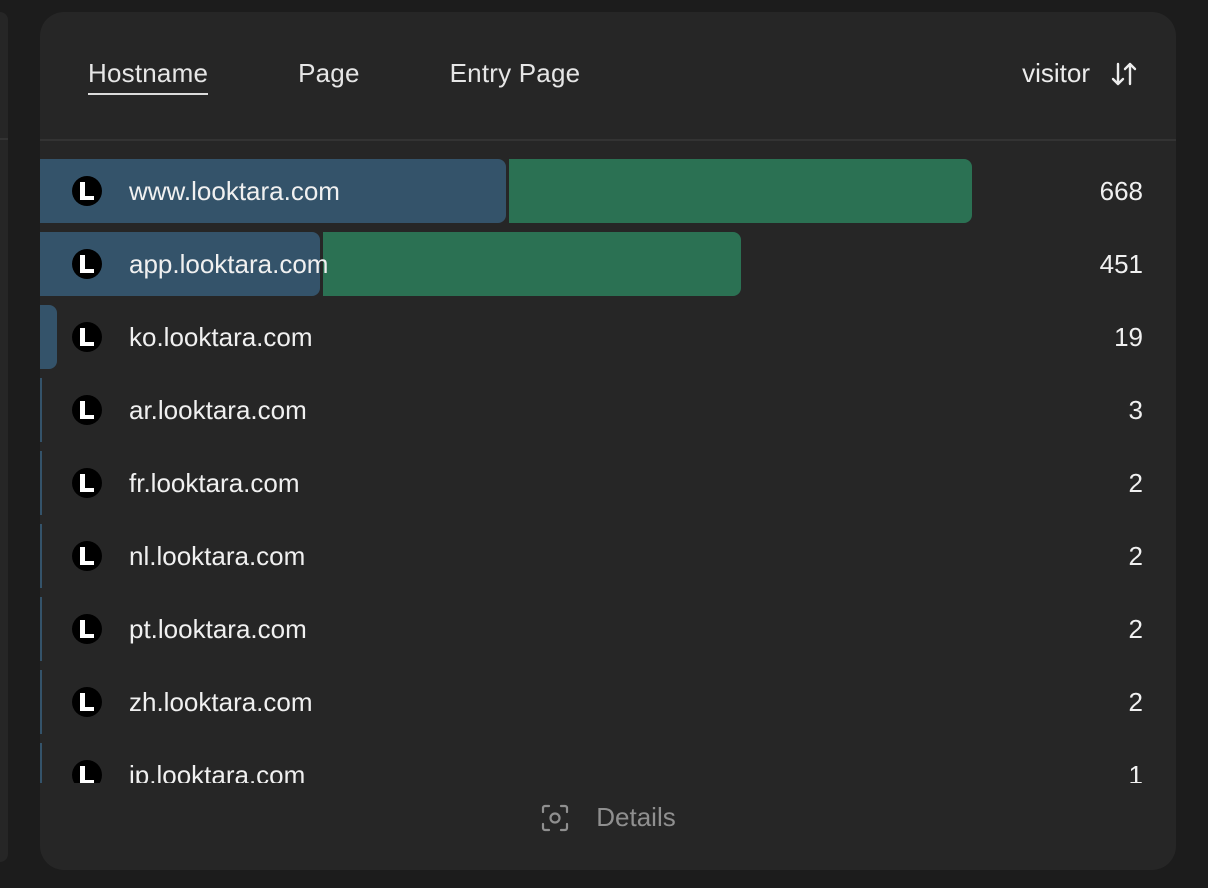 This screenshot has width=1208, height=888. I want to click on sort-arrows-icon, so click(1124, 73).